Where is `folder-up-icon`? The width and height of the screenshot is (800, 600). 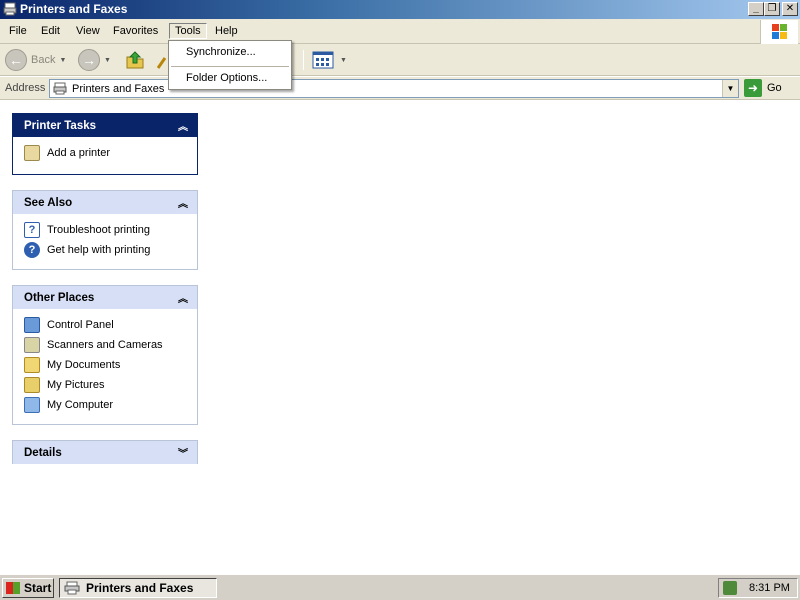 folder-up-icon is located at coordinates (135, 60).